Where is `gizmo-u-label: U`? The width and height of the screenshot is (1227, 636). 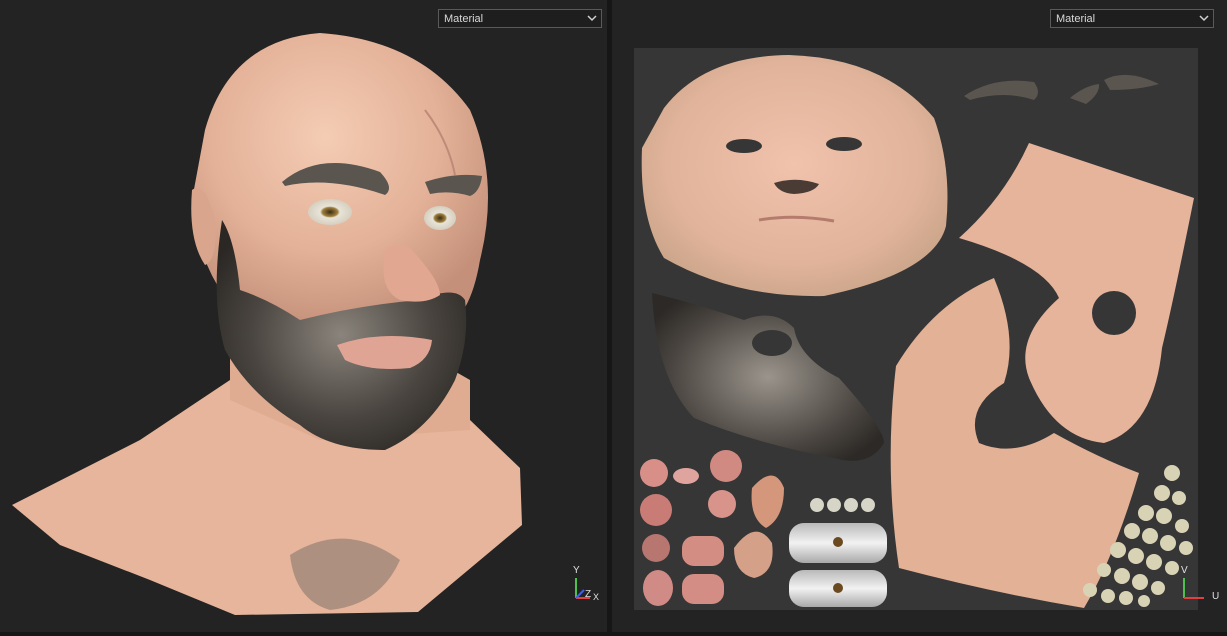 gizmo-u-label: U is located at coordinates (1216, 596).